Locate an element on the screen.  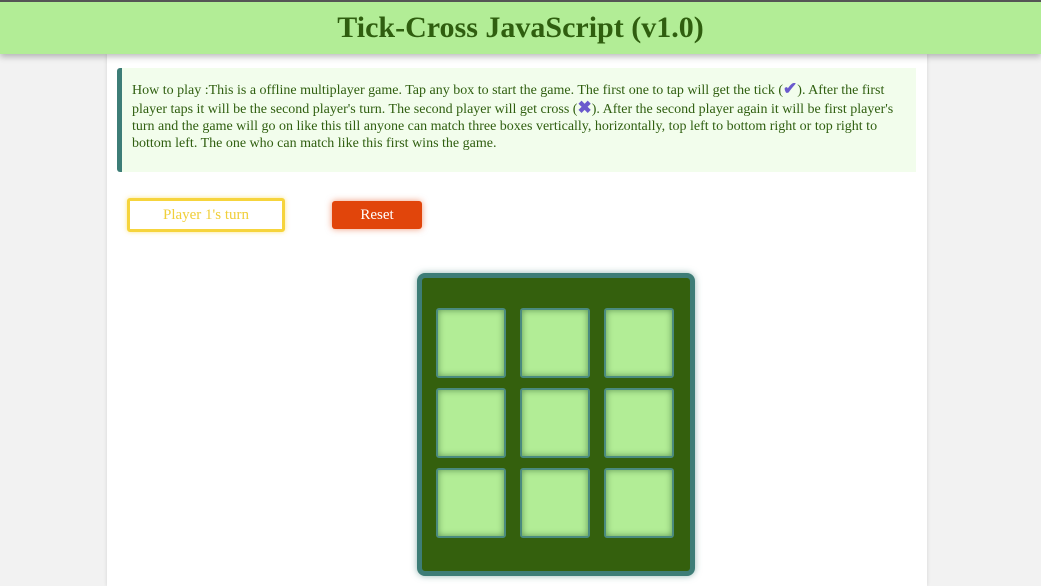
header-bar: Tick-Cross JavaScript (v1.0) is located at coordinates (520, 27).